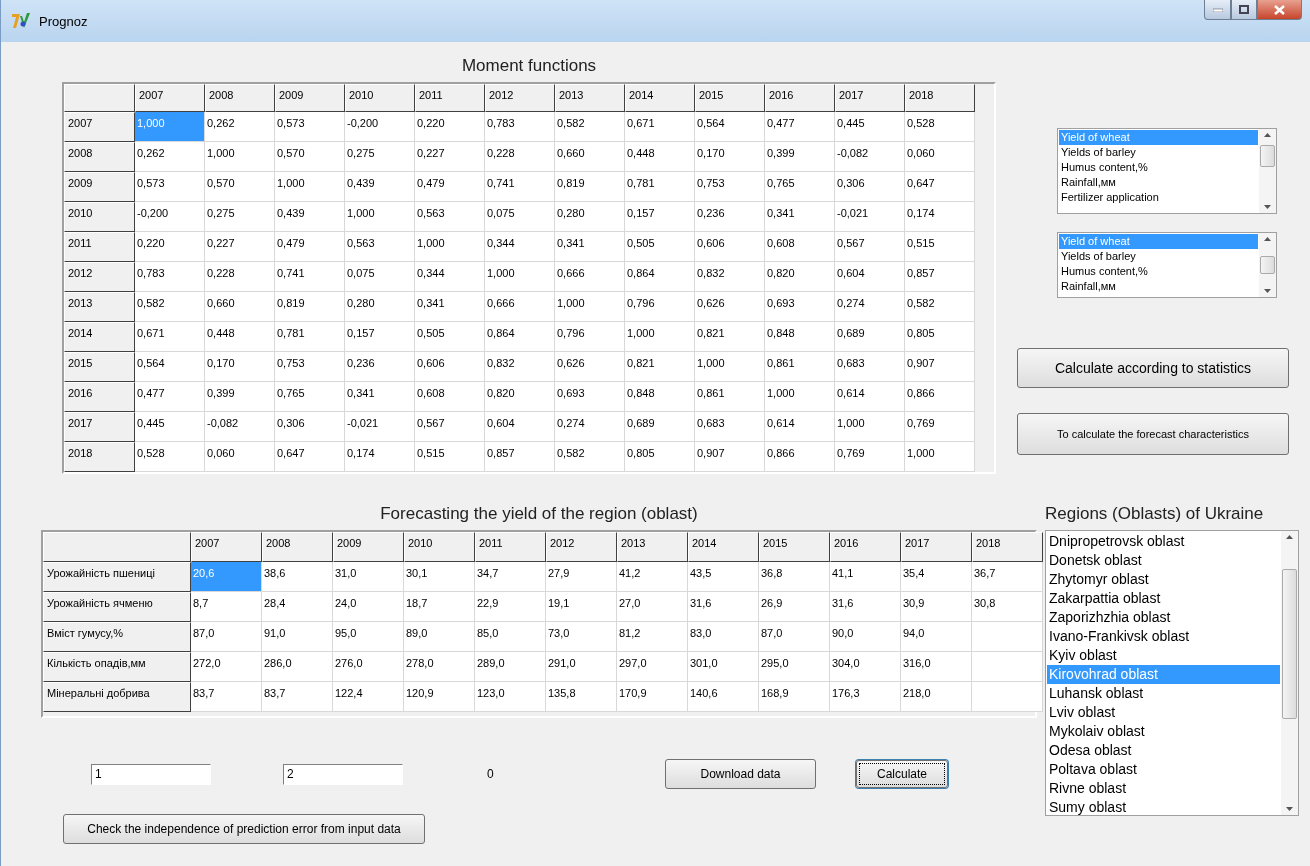 This screenshot has width=1310, height=866. What do you see at coordinates (368, 577) in the screenshot?
I see `table-cell: 31,0` at bounding box center [368, 577].